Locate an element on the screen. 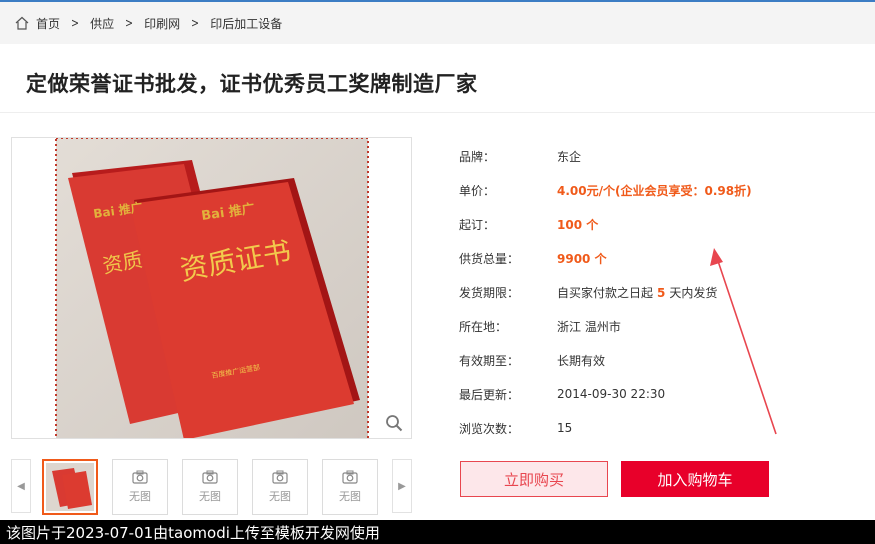  thumbnail-item is located at coordinates (70, 487).